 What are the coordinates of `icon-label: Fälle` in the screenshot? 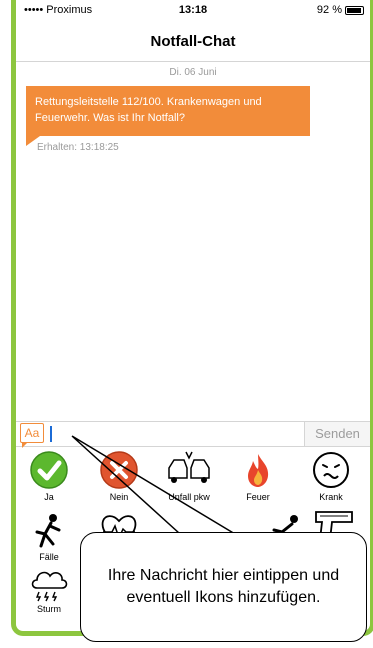 It's located at (49, 557).